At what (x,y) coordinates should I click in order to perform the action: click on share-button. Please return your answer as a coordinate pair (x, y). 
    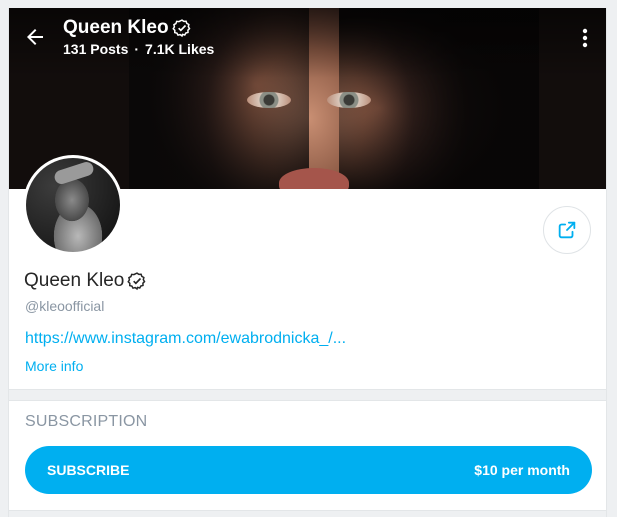
    Looking at the image, I should click on (567, 230).